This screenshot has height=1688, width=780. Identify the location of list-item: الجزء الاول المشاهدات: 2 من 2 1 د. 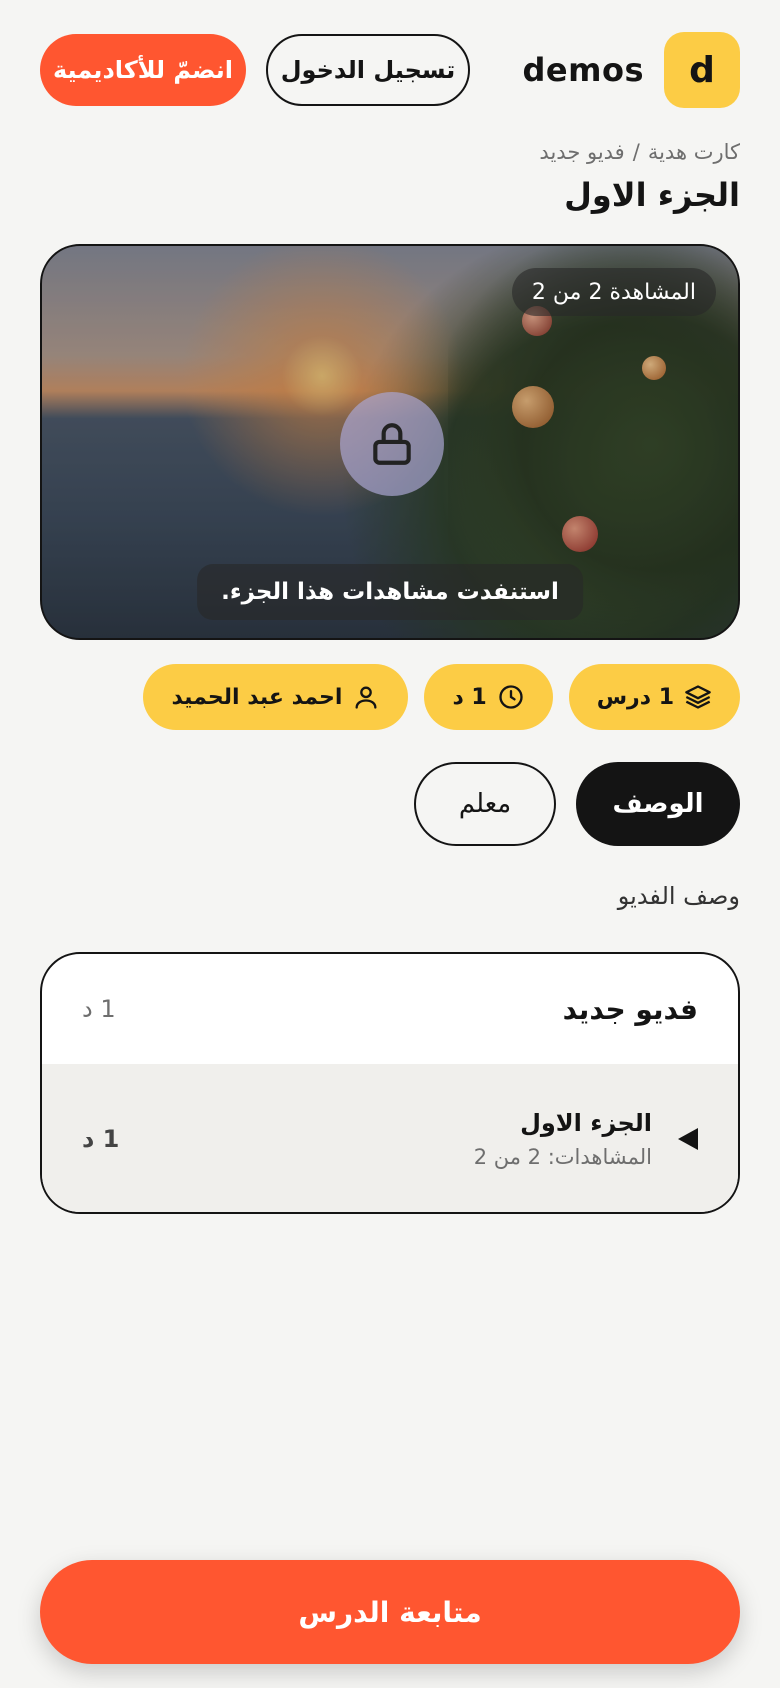
(390, 1138).